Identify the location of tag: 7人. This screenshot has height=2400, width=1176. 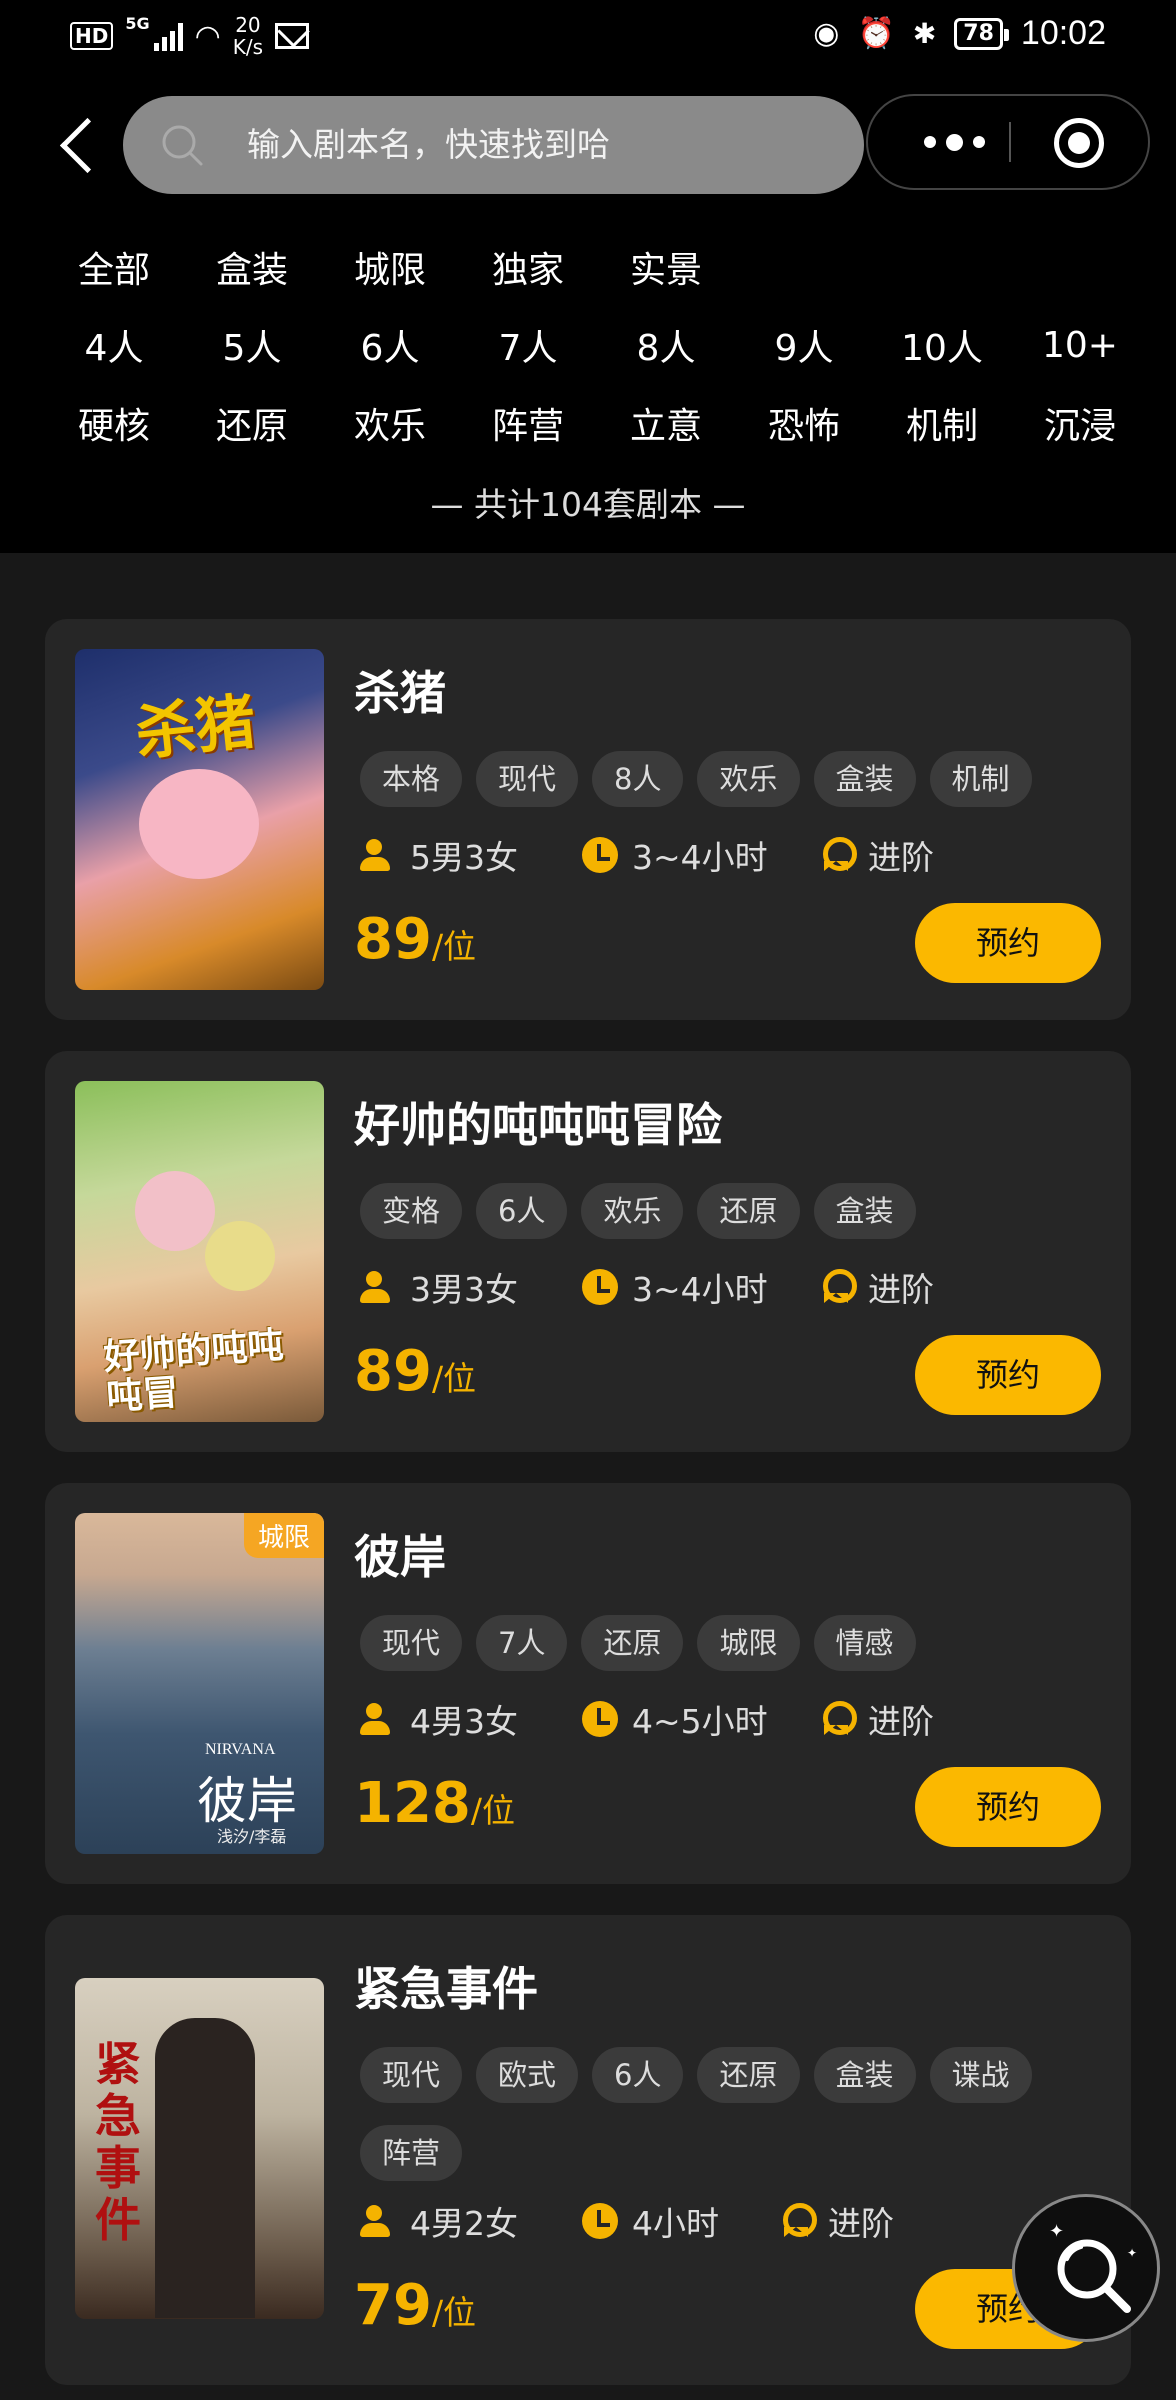
(522, 1643).